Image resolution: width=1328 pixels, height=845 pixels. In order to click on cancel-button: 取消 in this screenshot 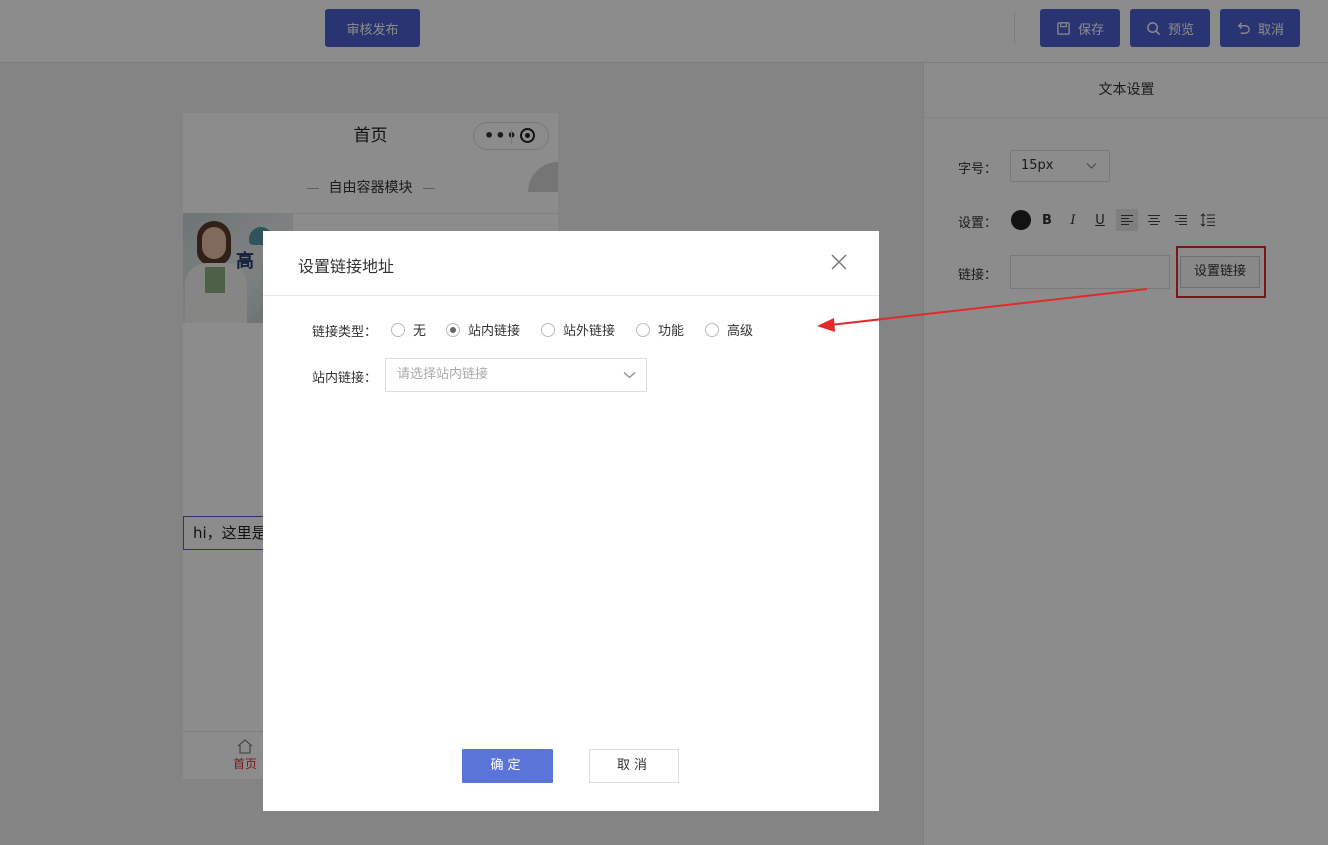, I will do `click(634, 766)`.